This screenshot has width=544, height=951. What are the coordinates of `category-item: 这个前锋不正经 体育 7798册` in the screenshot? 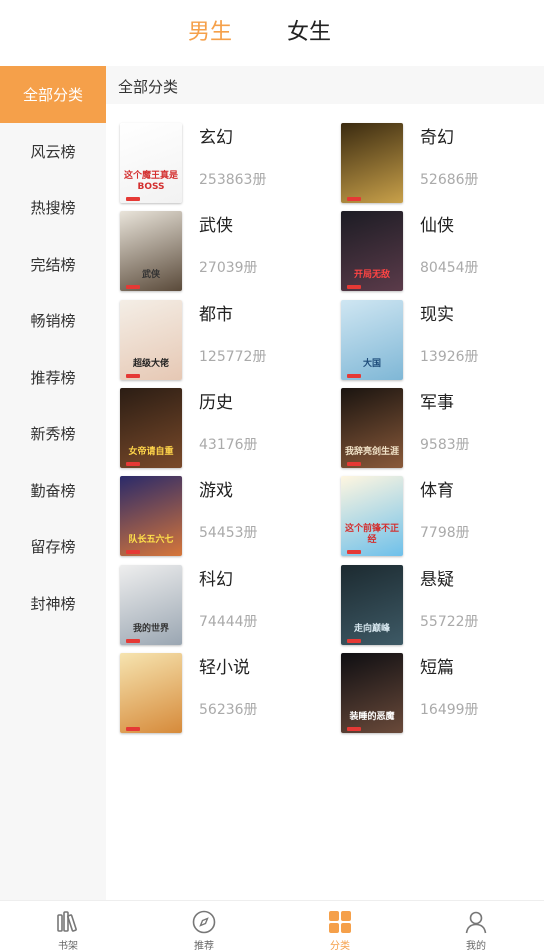 It's located at (442, 516).